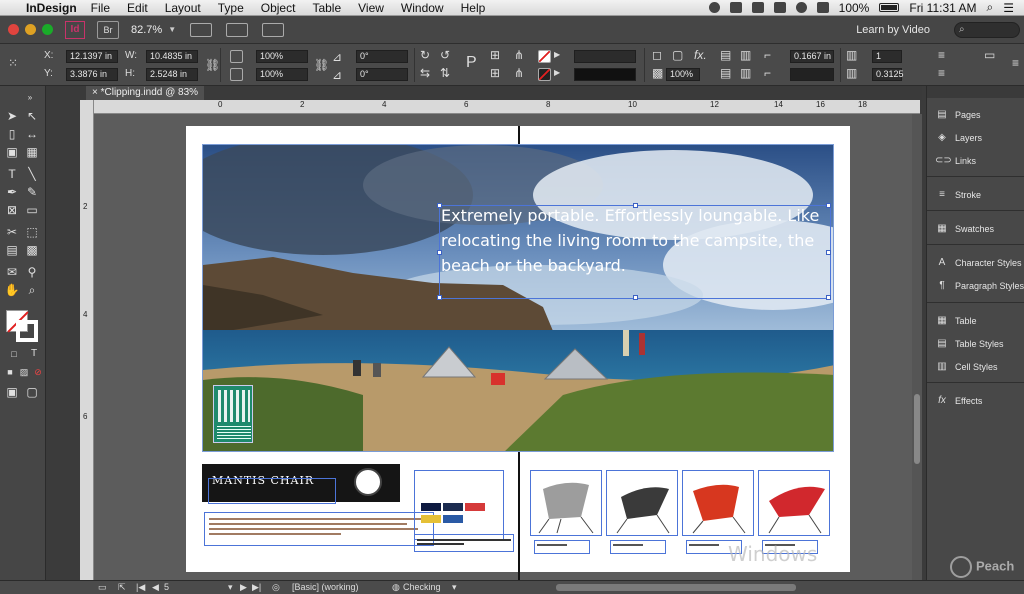  I want to click on workspace-switcher: Learn by Video, so click(893, 30).